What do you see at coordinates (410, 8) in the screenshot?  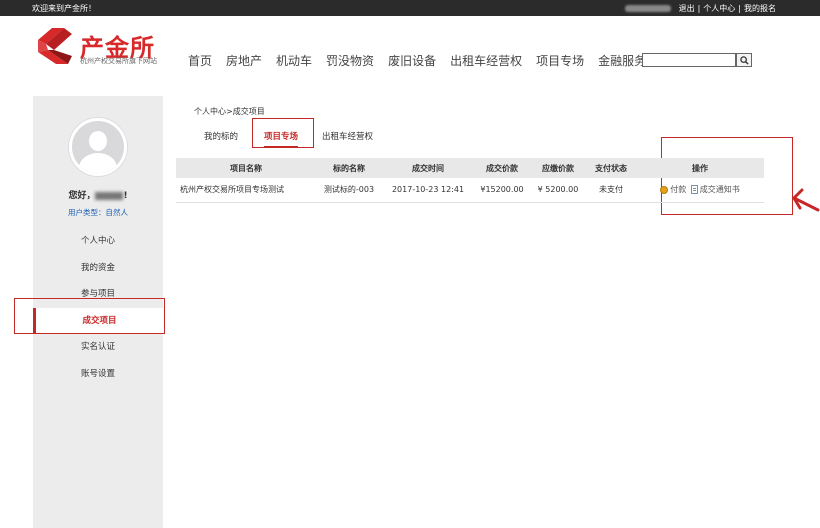 I see `top-bar: 欢迎来到产金所！ 退出 | 个人中心 | 我的报名` at bounding box center [410, 8].